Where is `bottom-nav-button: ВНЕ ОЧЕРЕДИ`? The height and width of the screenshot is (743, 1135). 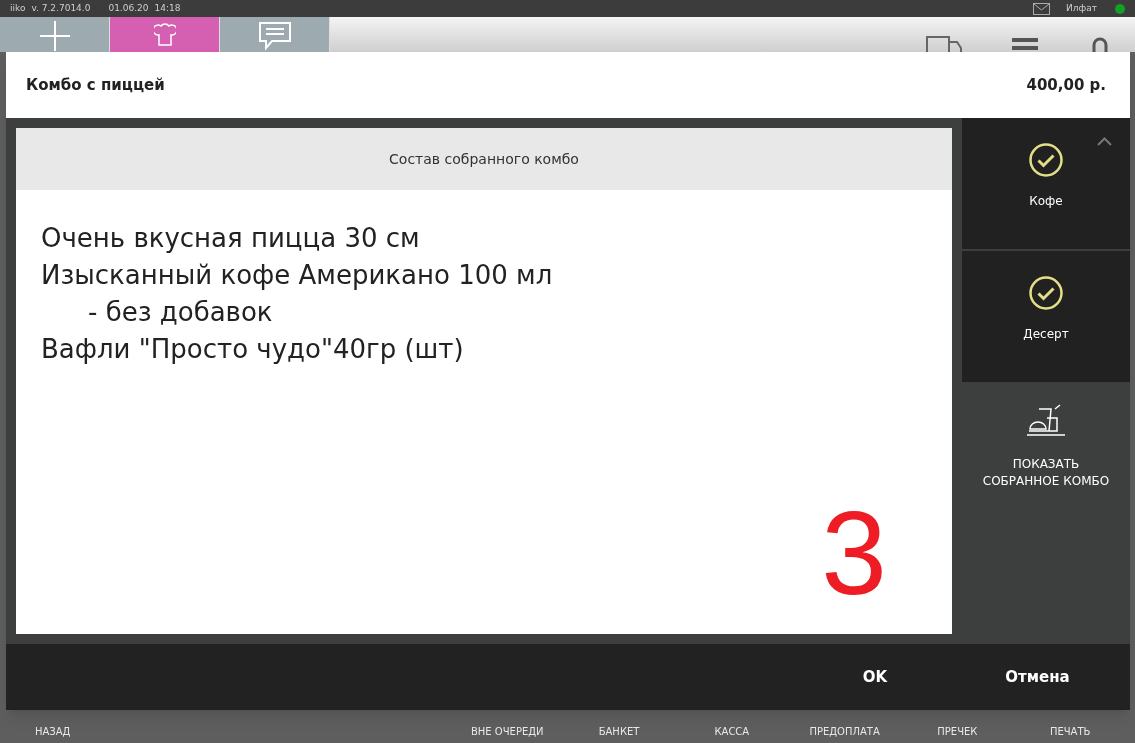
bottom-nav-button: ВНЕ ОЧЕРЕДИ is located at coordinates (507, 731).